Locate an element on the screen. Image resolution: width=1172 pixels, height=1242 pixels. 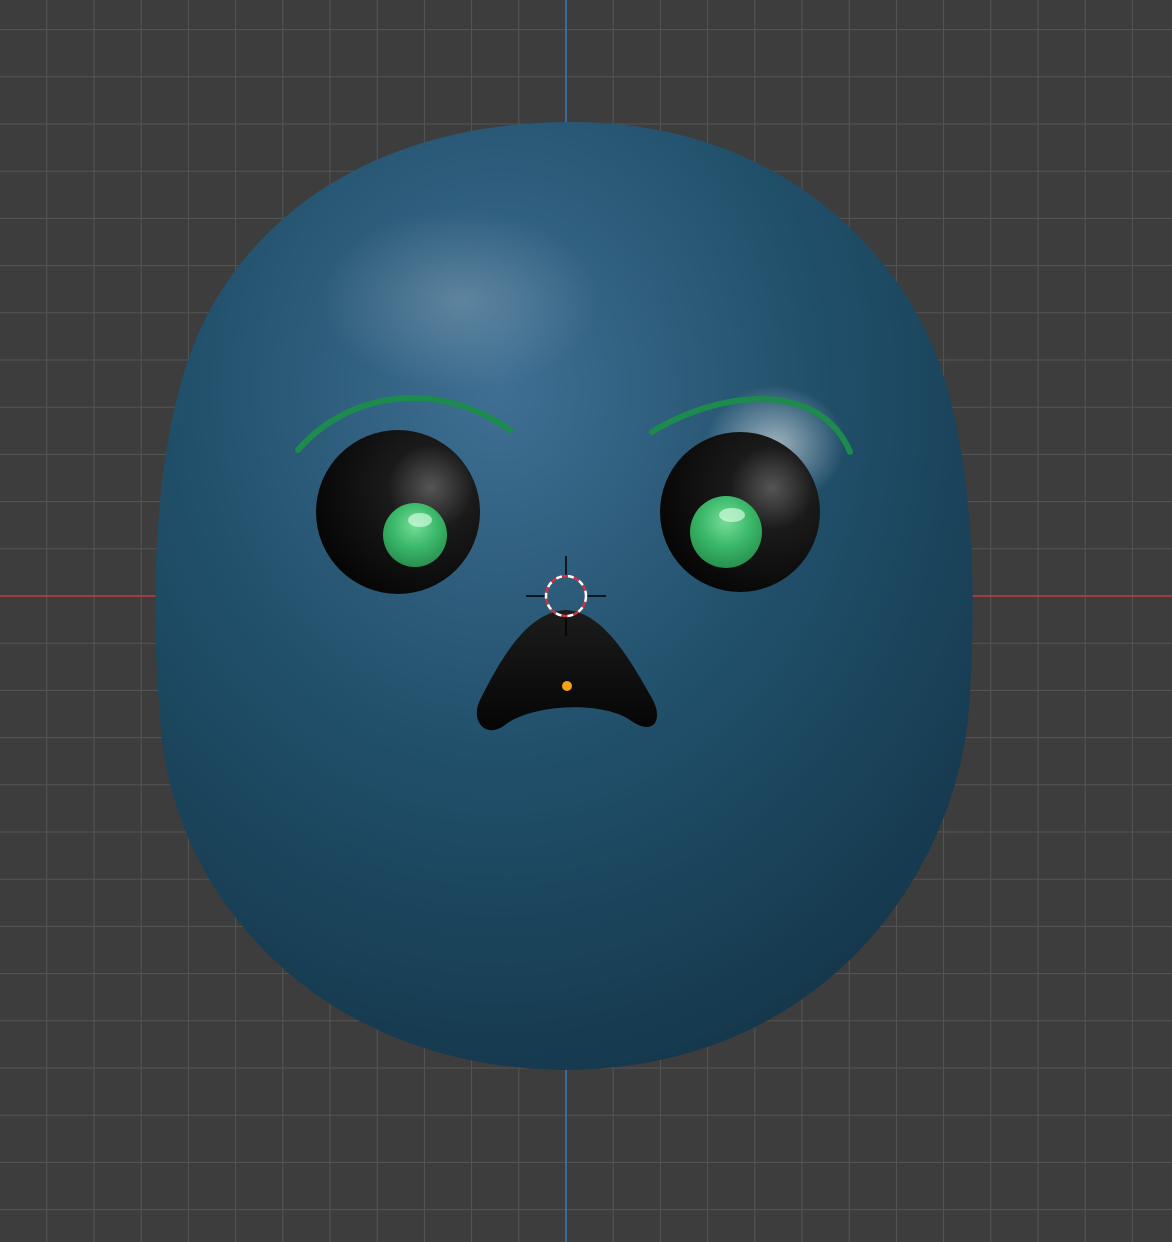
head-soft-highlight is located at coordinates (460, 300).